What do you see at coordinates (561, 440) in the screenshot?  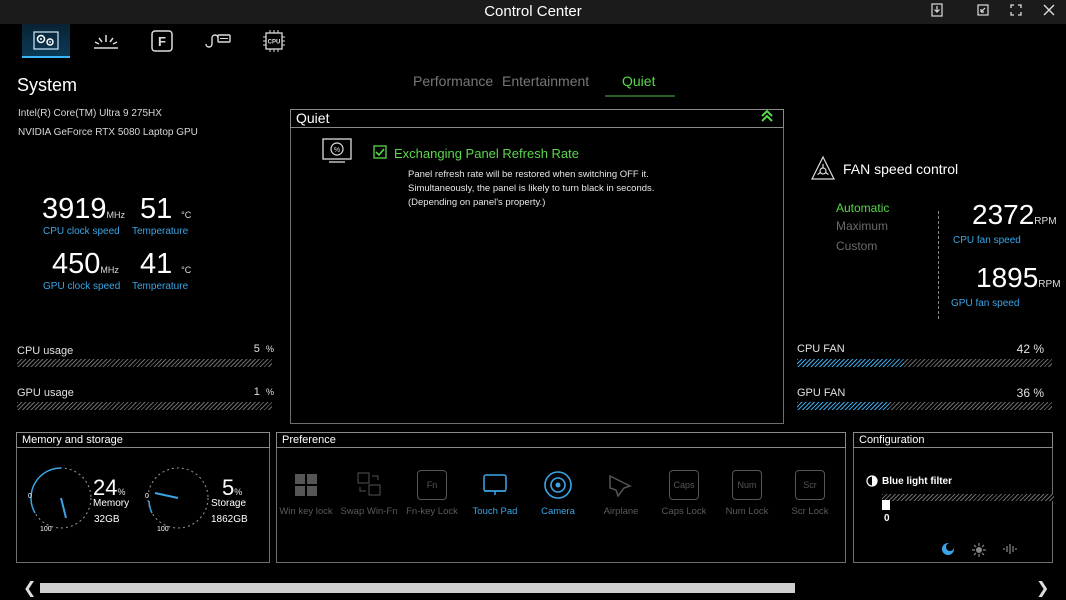 I see `preference-panel-title: Preference` at bounding box center [561, 440].